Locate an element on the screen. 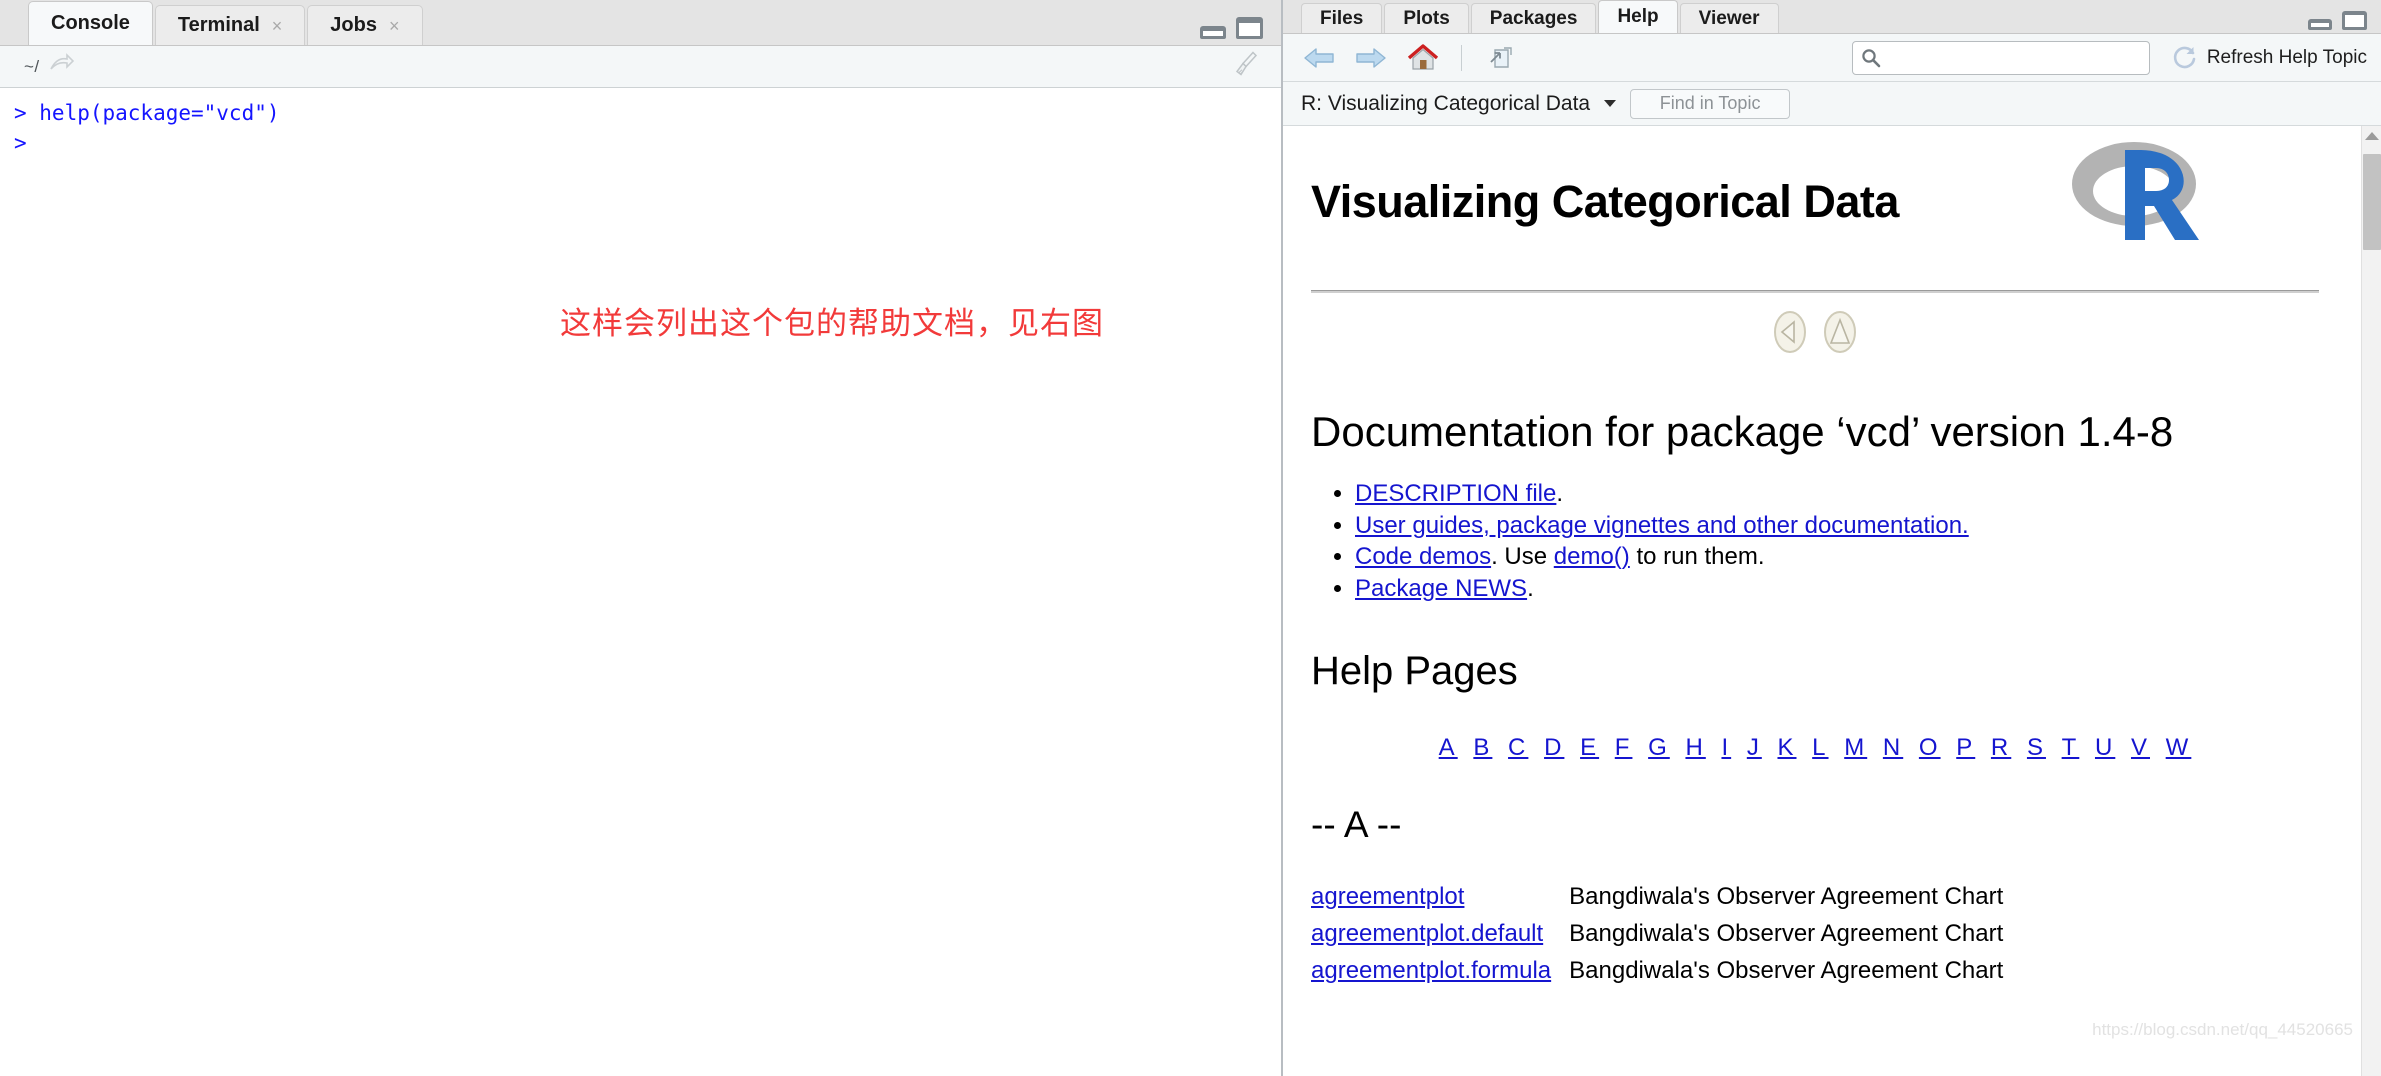  annotation-text: 这样会列出这个包的帮助文档，见右图 is located at coordinates (832, 324).